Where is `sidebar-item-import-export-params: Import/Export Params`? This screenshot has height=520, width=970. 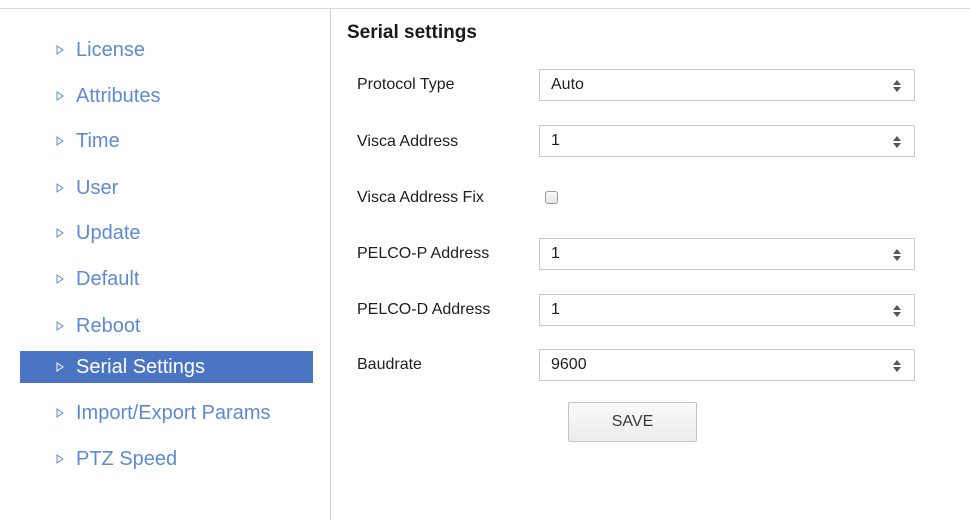
sidebar-item-import-export-params: Import/Export Params is located at coordinates (166, 413).